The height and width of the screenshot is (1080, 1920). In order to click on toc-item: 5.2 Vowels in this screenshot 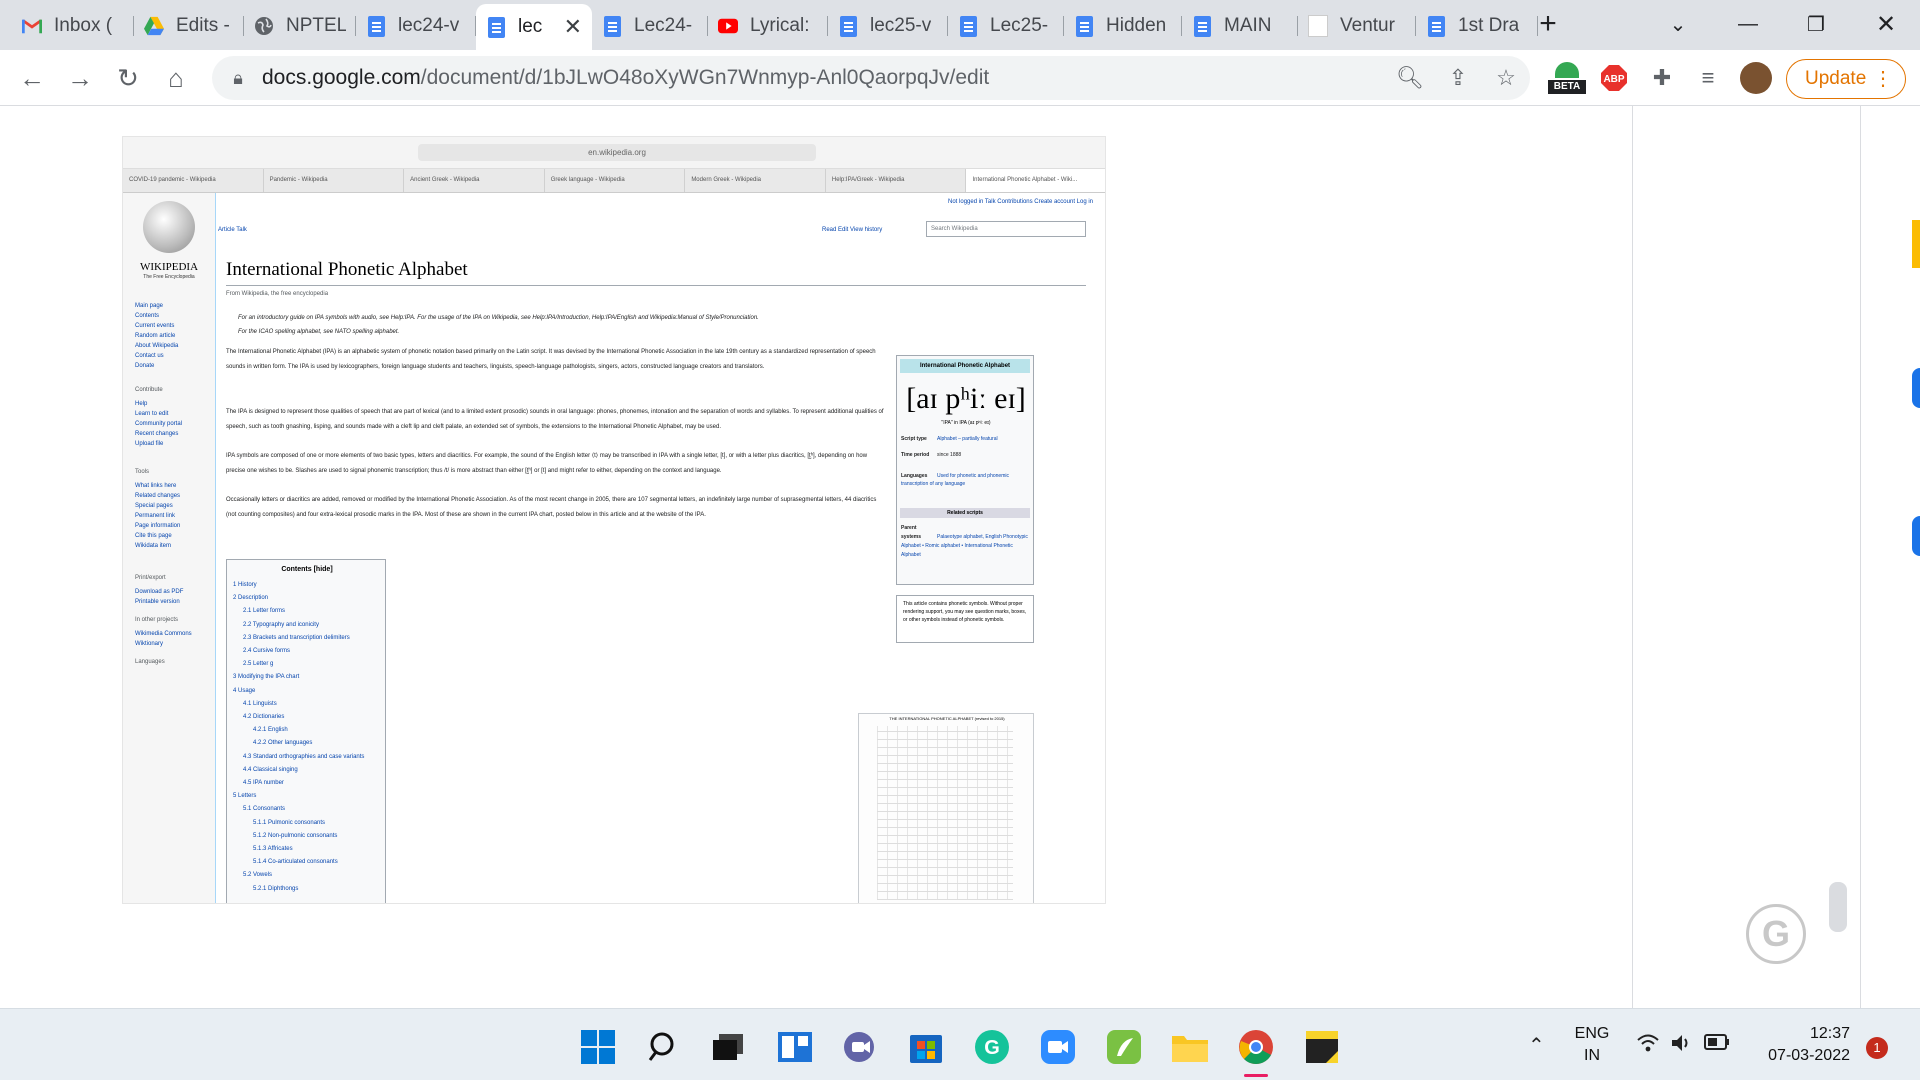, I will do `click(258, 875)`.